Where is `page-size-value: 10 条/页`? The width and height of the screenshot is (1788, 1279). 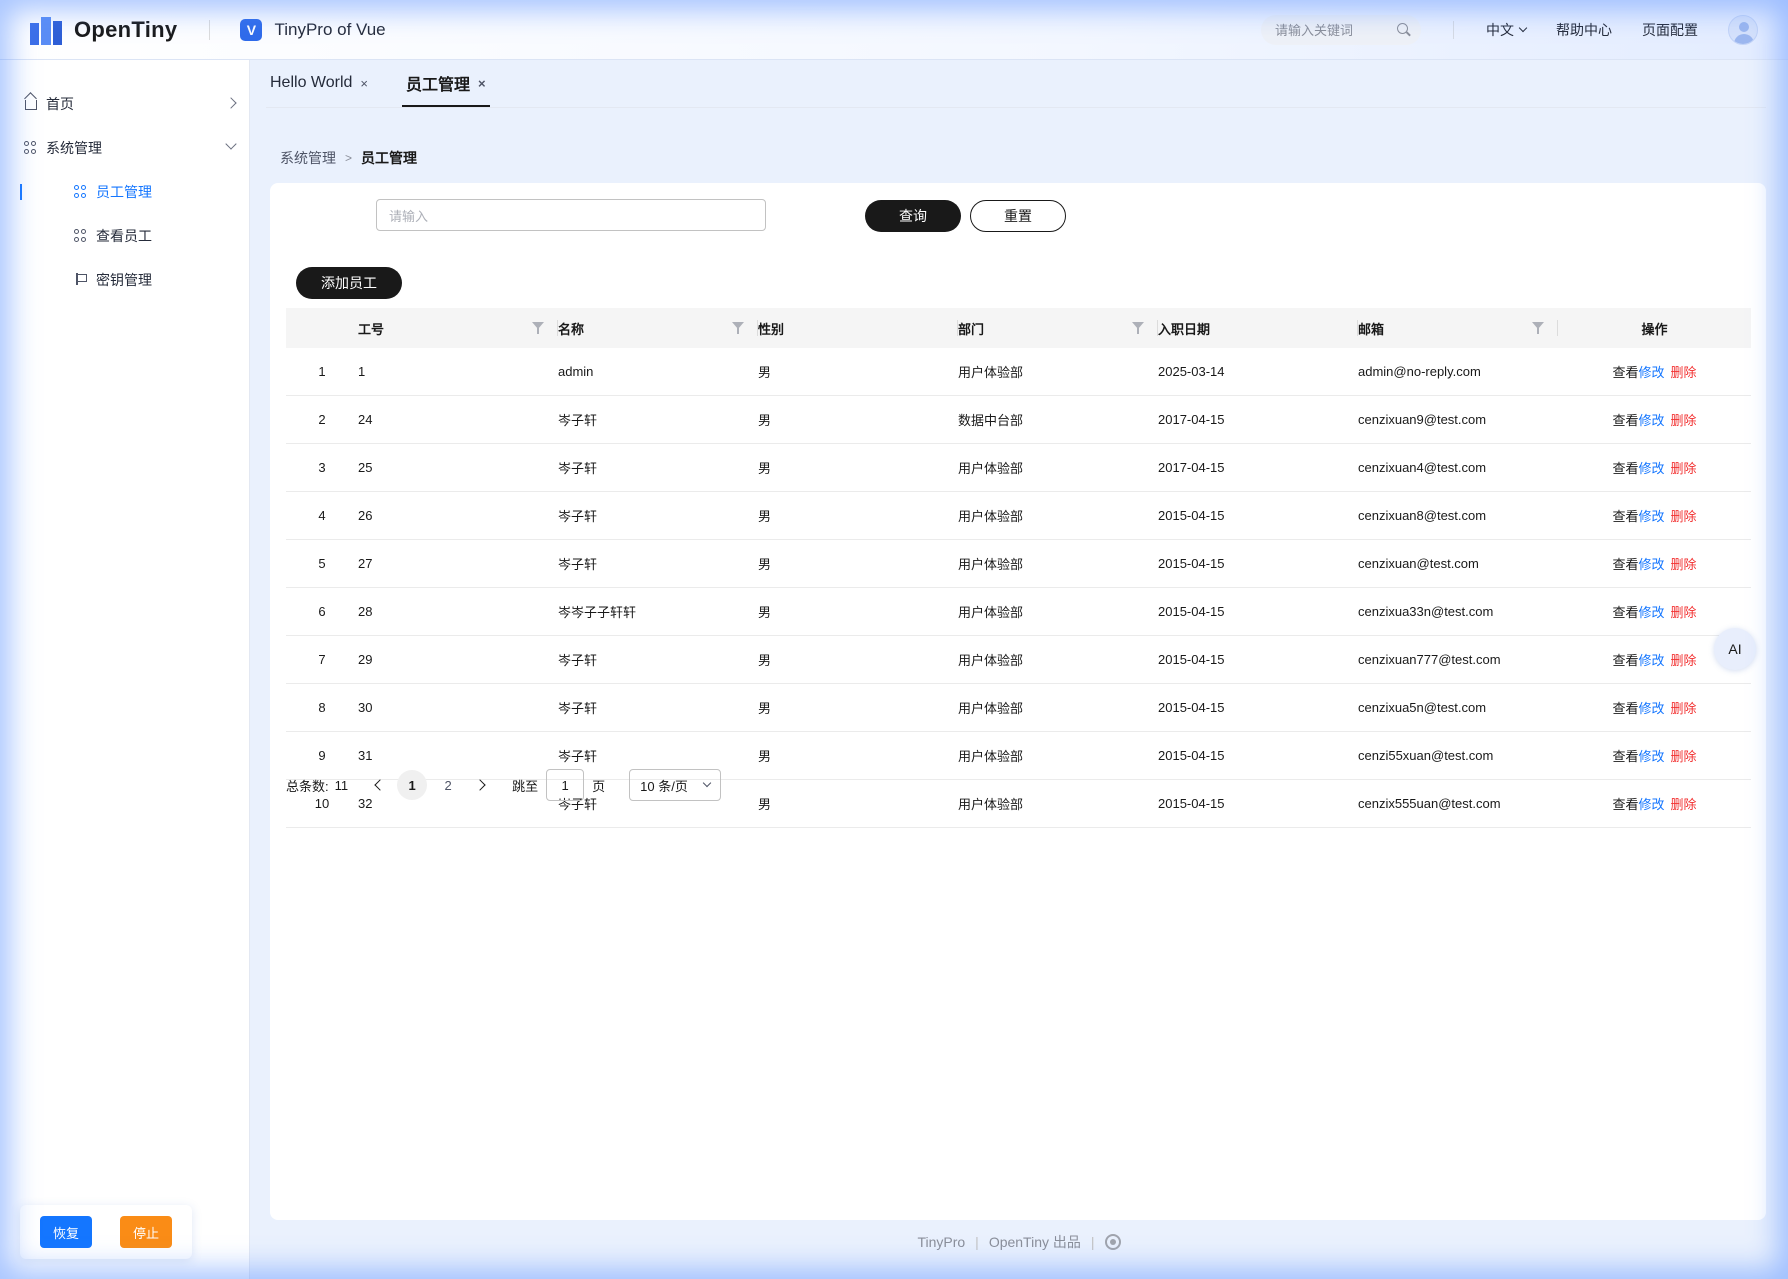 page-size-value: 10 条/页 is located at coordinates (664, 786).